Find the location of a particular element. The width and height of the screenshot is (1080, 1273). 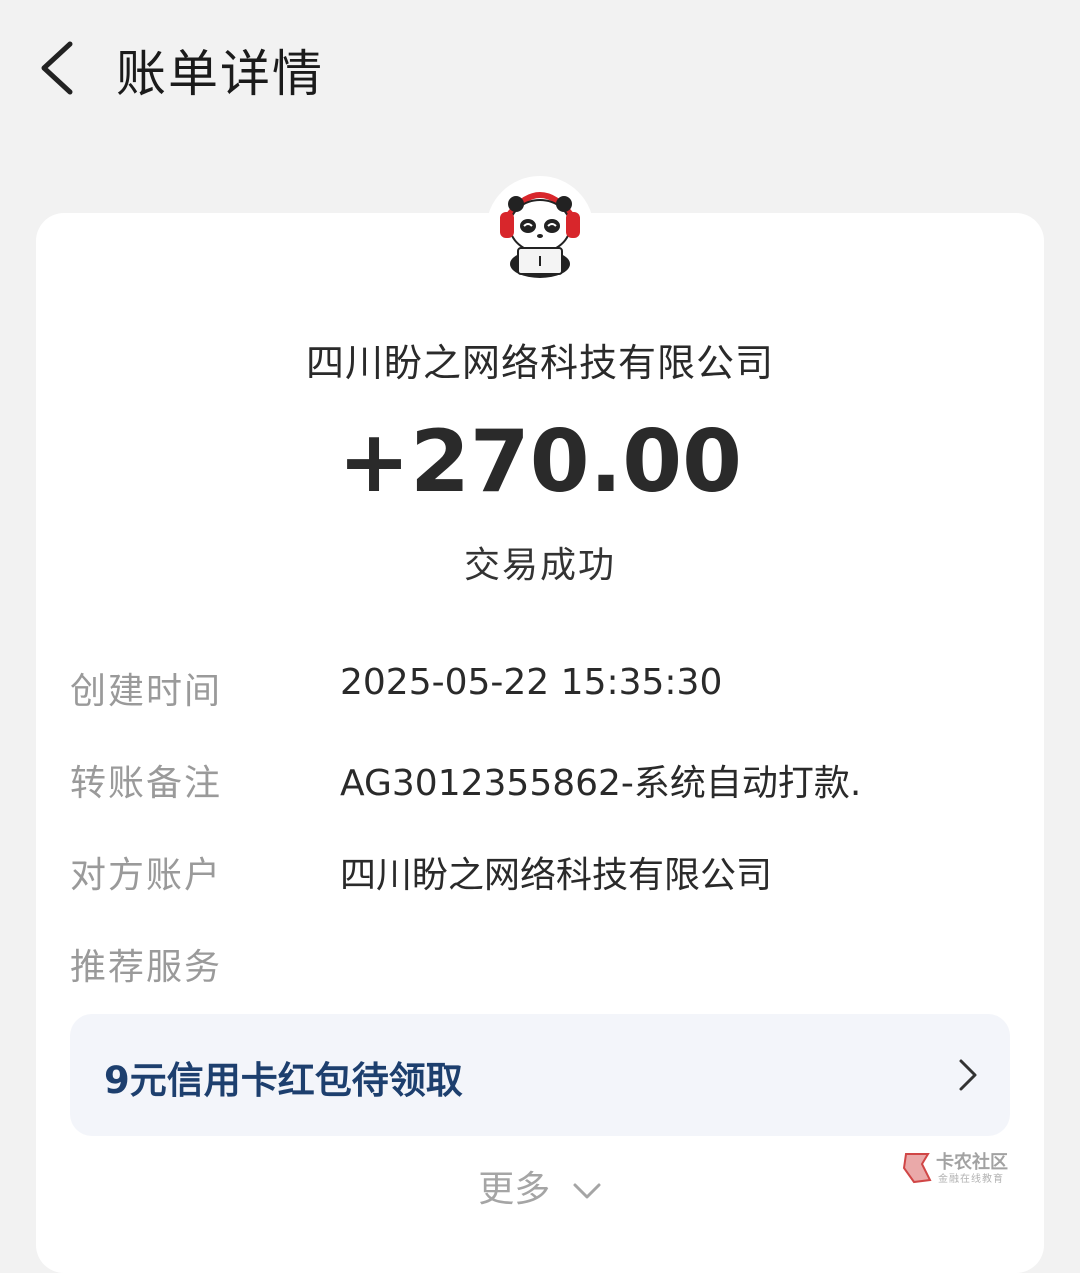

chevron-down-icon is located at coordinates (587, 1191).